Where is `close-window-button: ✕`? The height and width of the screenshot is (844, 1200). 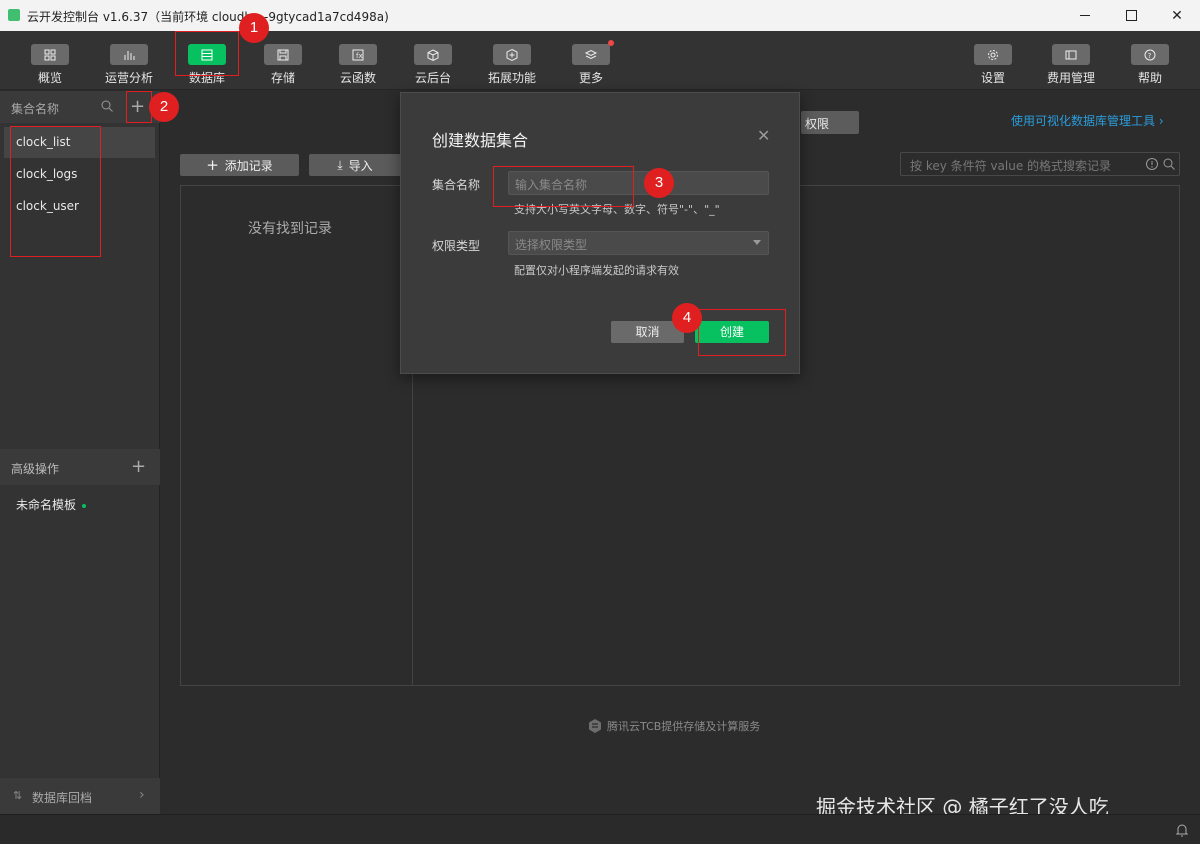
close-window-button: ✕ is located at coordinates (1177, 15).